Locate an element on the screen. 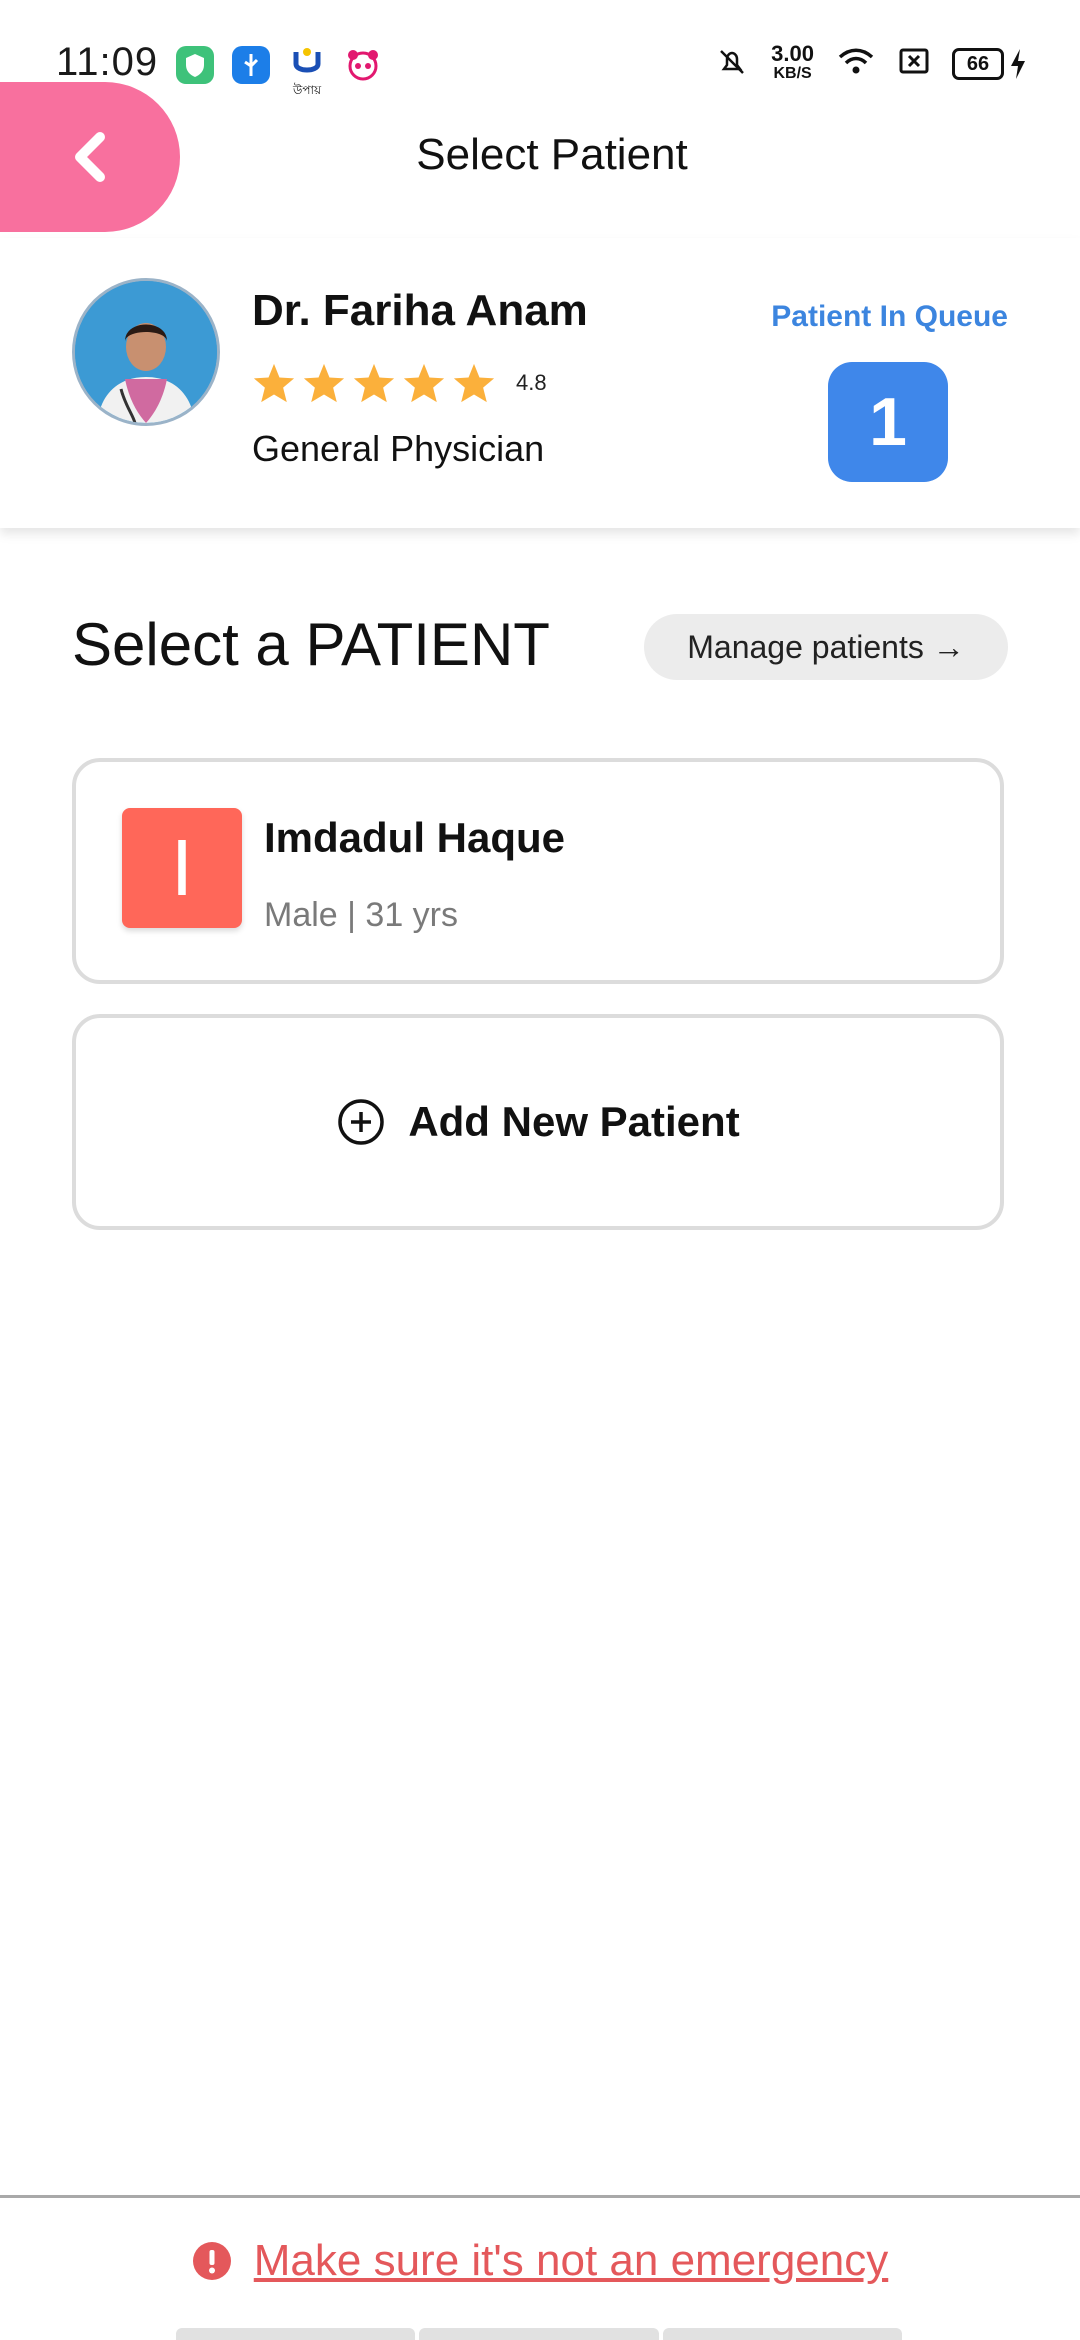 The image size is (1080, 2340). upay-label: উপায় is located at coordinates (307, 90).